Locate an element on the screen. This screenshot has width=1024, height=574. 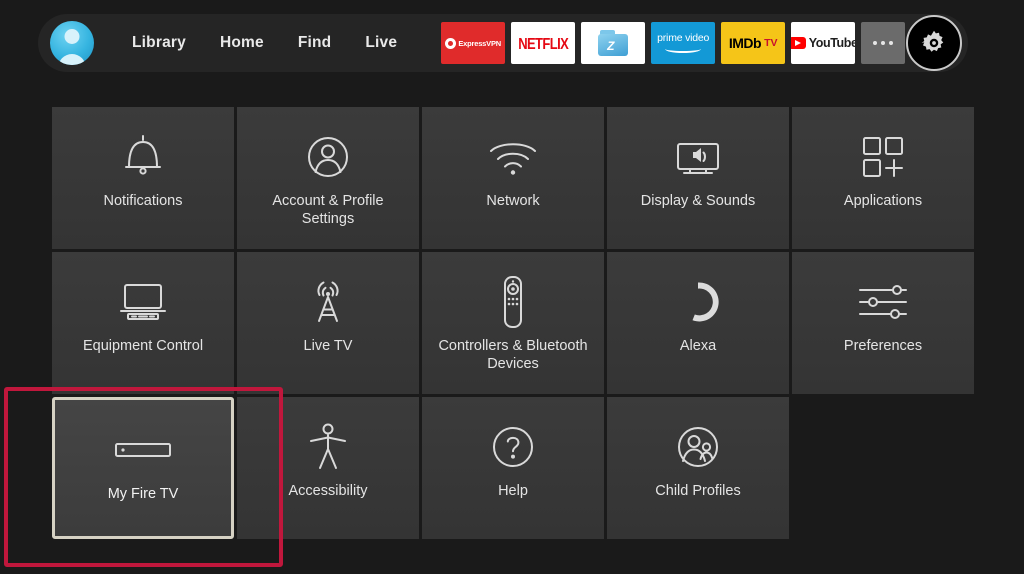
tile-account-profile-settings: Account & Profile Settings is located at coordinates (328, 178).